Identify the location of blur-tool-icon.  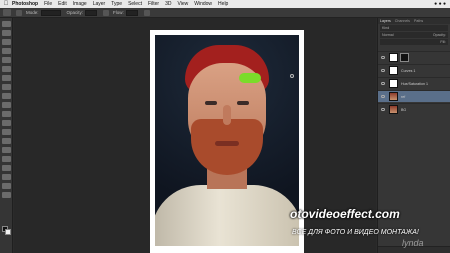
(6, 132).